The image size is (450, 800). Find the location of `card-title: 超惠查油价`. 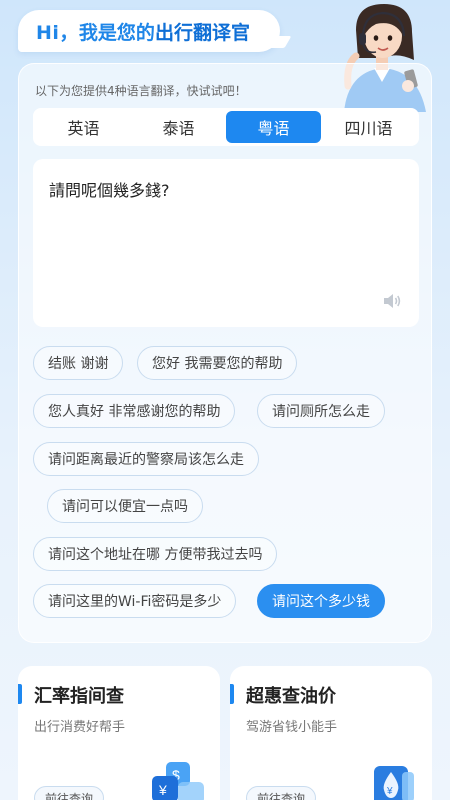

card-title: 超惠查油价 is located at coordinates (291, 696).